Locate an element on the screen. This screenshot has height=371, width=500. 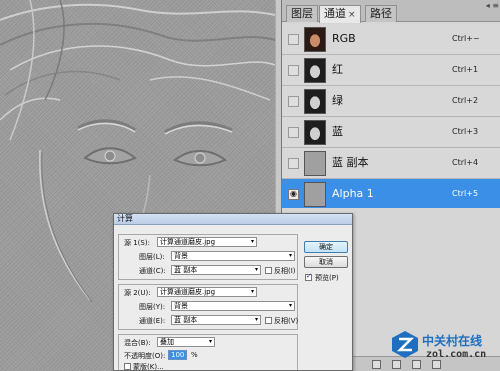
preview-checkbox is located at coordinates (308, 276).